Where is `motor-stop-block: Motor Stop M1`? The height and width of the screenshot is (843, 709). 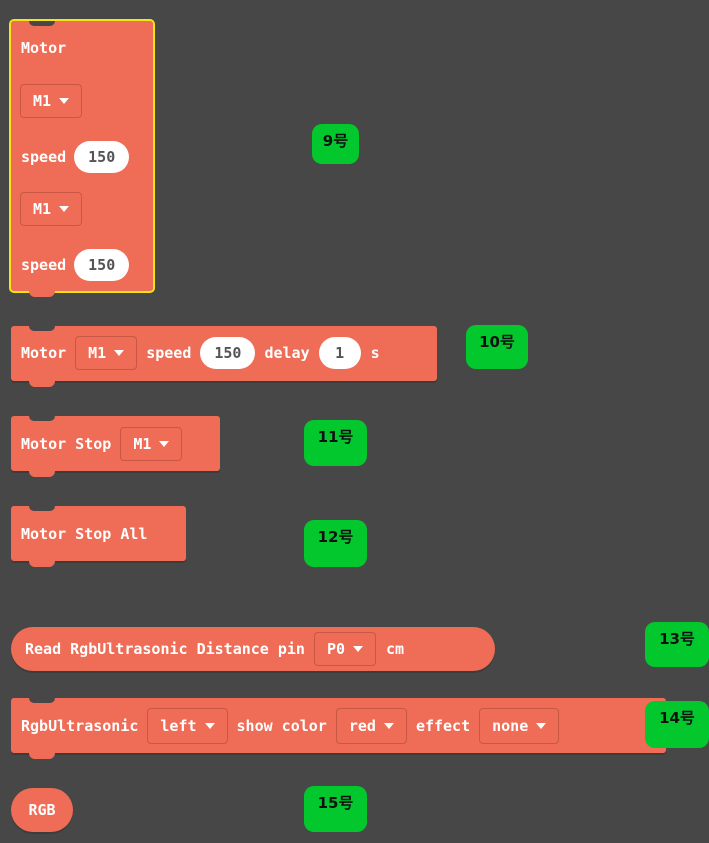 motor-stop-block: Motor Stop M1 is located at coordinates (115, 446).